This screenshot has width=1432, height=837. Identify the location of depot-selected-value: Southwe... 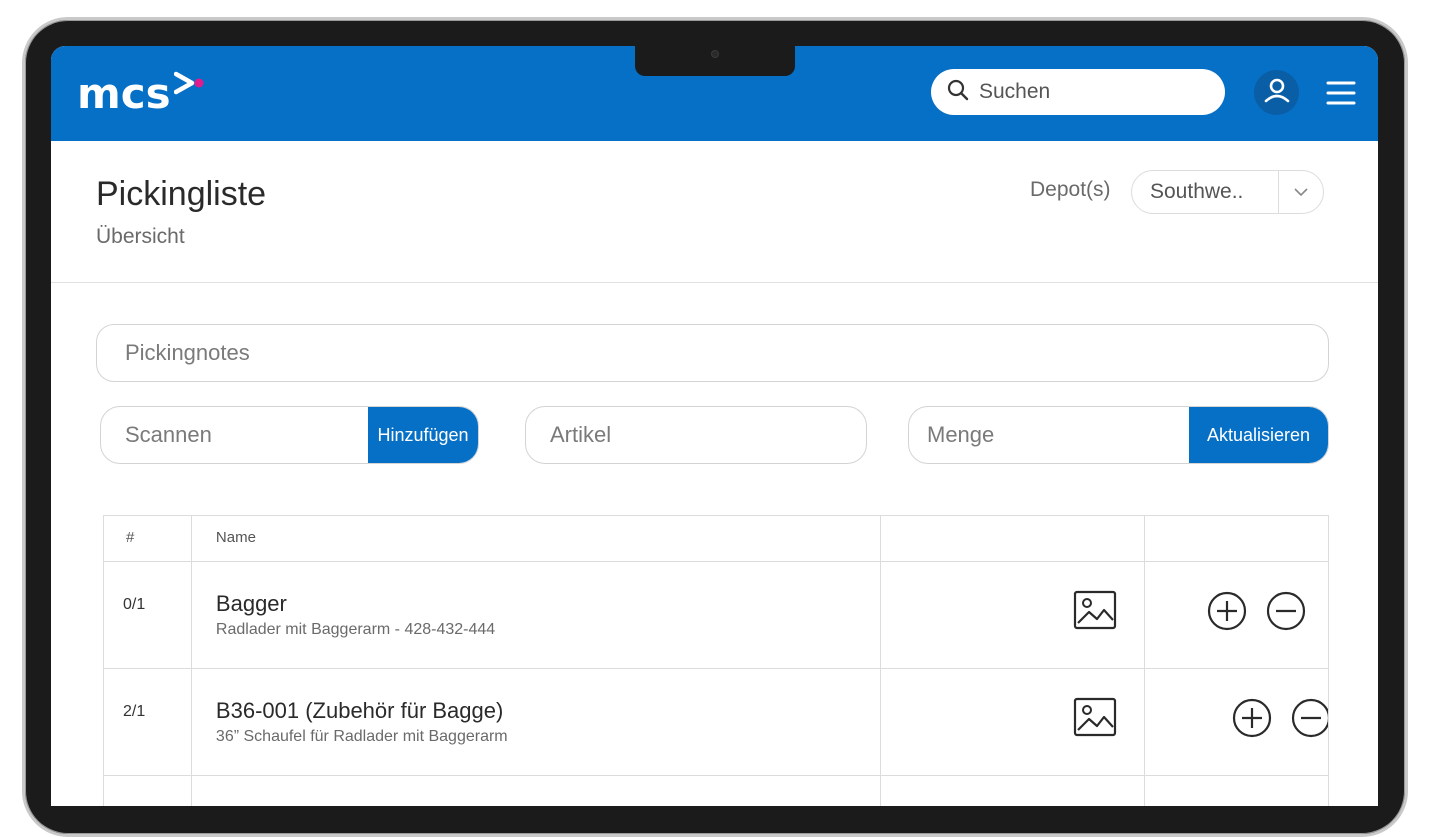
(1197, 191).